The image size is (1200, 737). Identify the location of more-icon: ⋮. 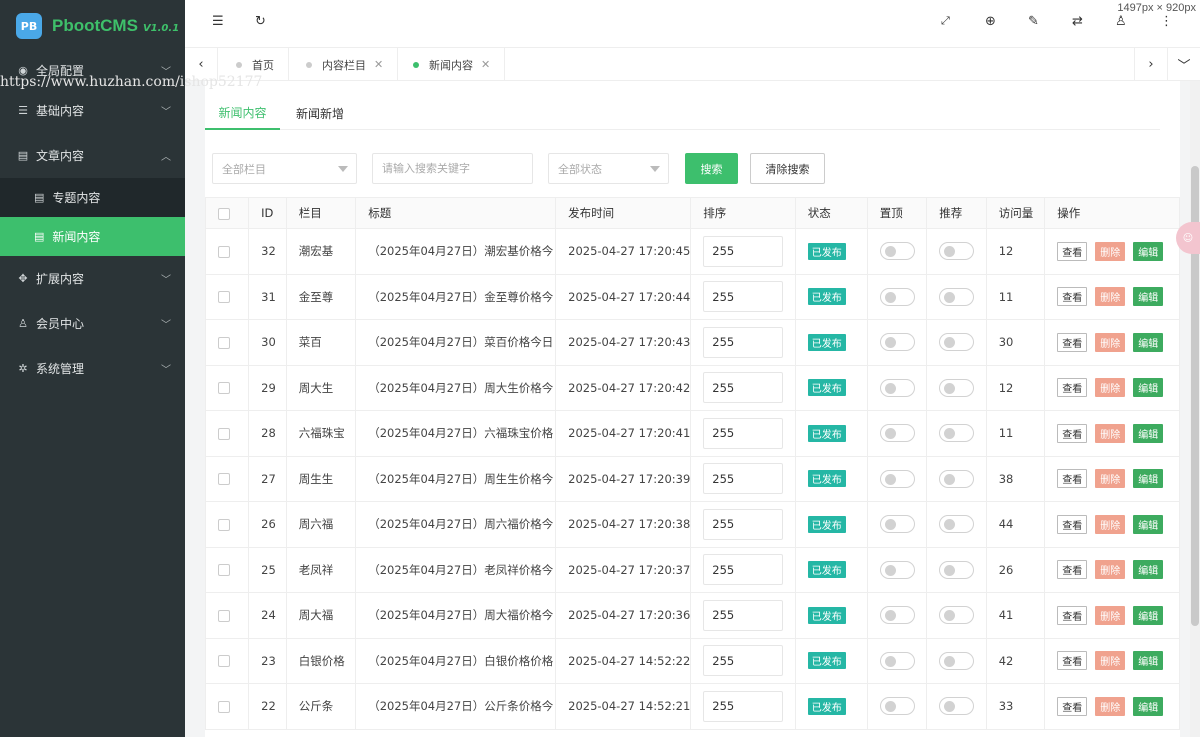
(1166, 21).